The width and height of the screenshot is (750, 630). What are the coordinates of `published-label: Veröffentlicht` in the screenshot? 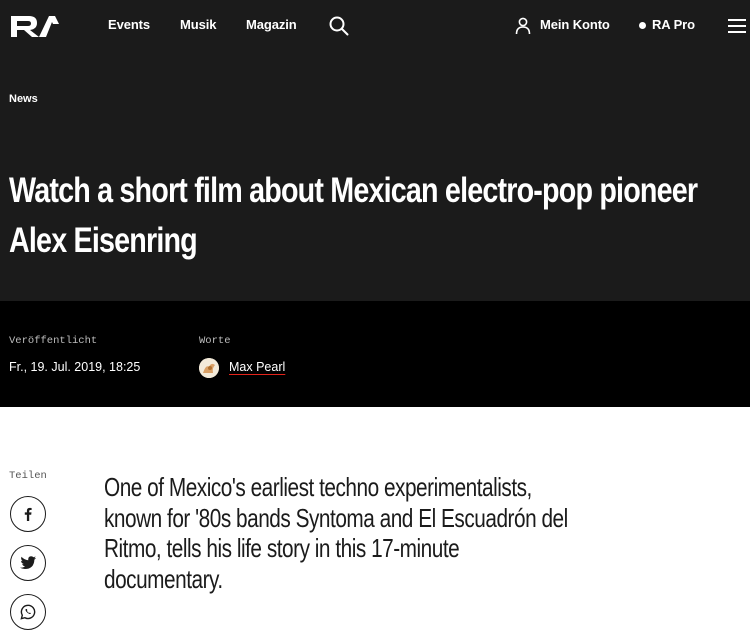 It's located at (53, 341).